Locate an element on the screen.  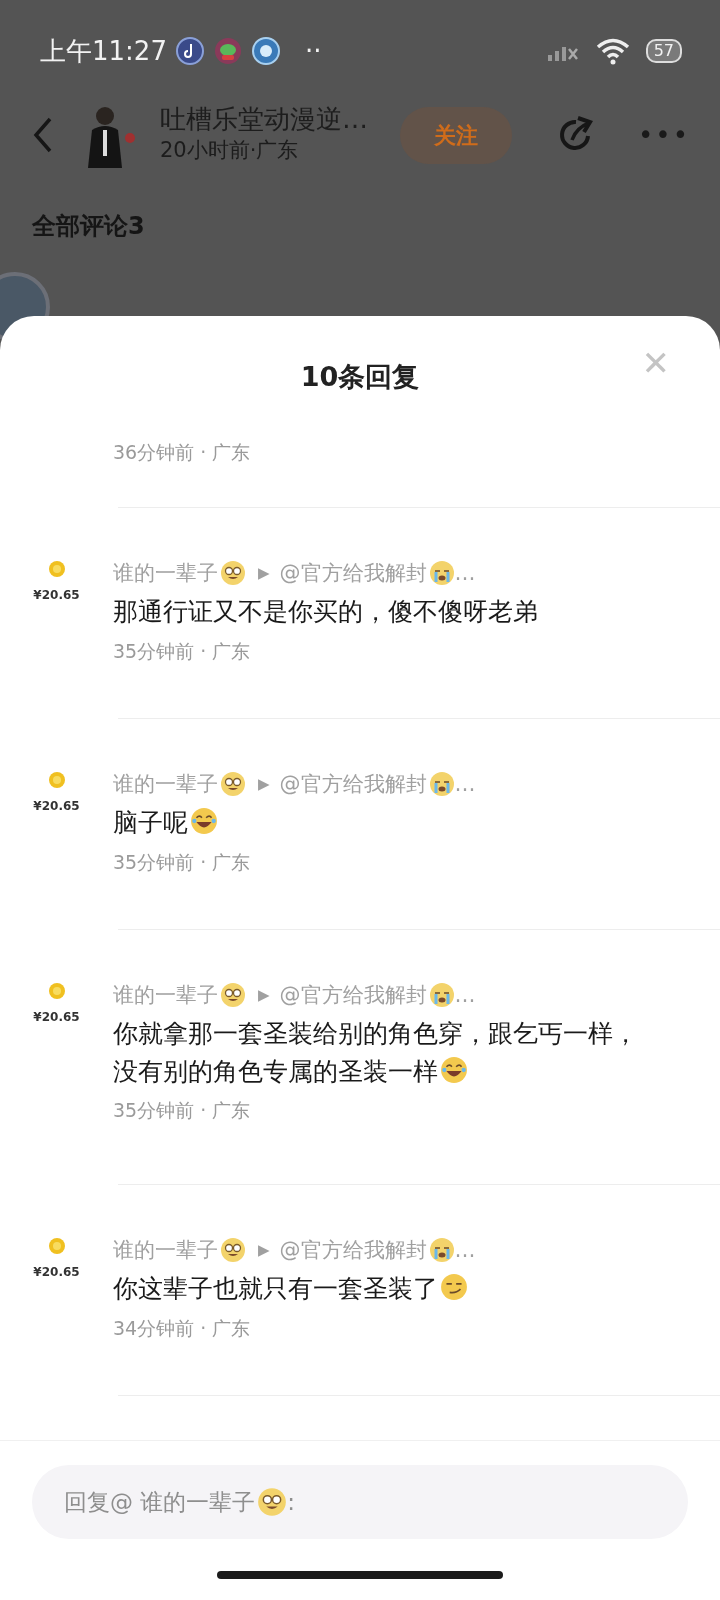
comment-text: 你这辈子也就只有一套圣装了 is located at coordinates (406, 1289).